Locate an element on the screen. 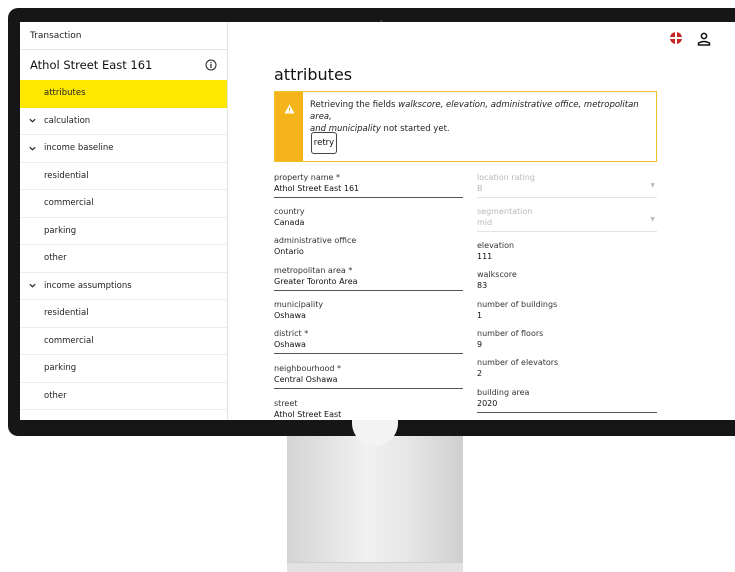 The image size is (735, 572). field-value: 9 is located at coordinates (480, 344).